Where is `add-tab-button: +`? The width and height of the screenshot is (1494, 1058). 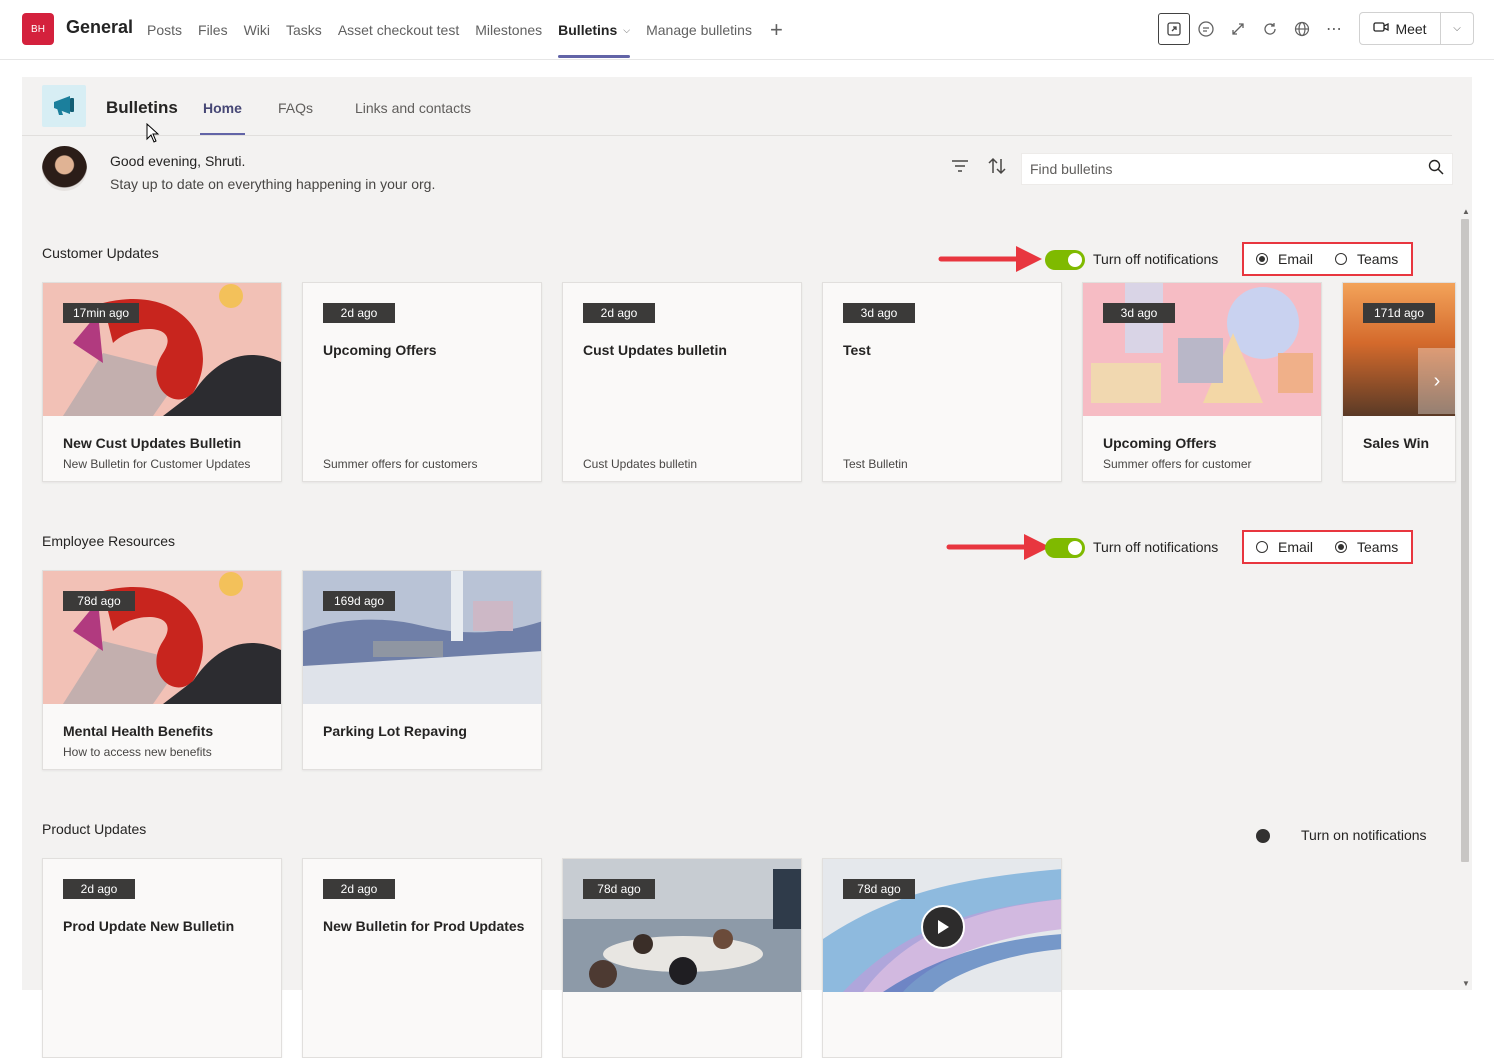 add-tab-button: + is located at coordinates (776, 30).